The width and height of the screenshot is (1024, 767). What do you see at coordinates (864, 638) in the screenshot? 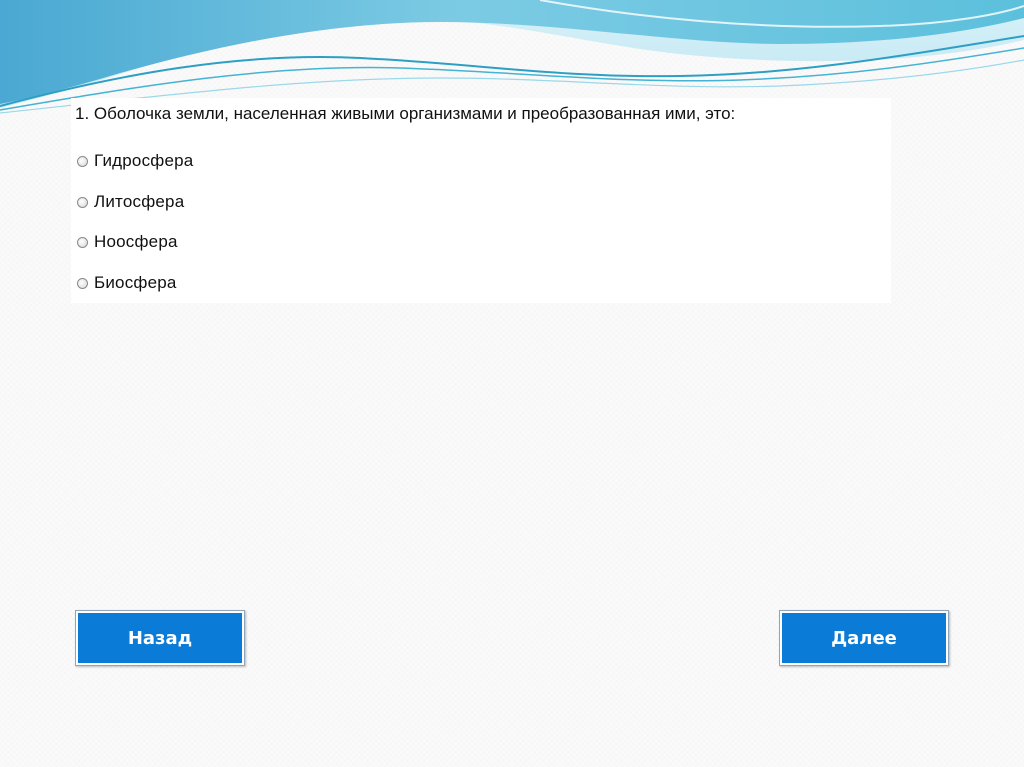
I see `next-button: Далее` at bounding box center [864, 638].